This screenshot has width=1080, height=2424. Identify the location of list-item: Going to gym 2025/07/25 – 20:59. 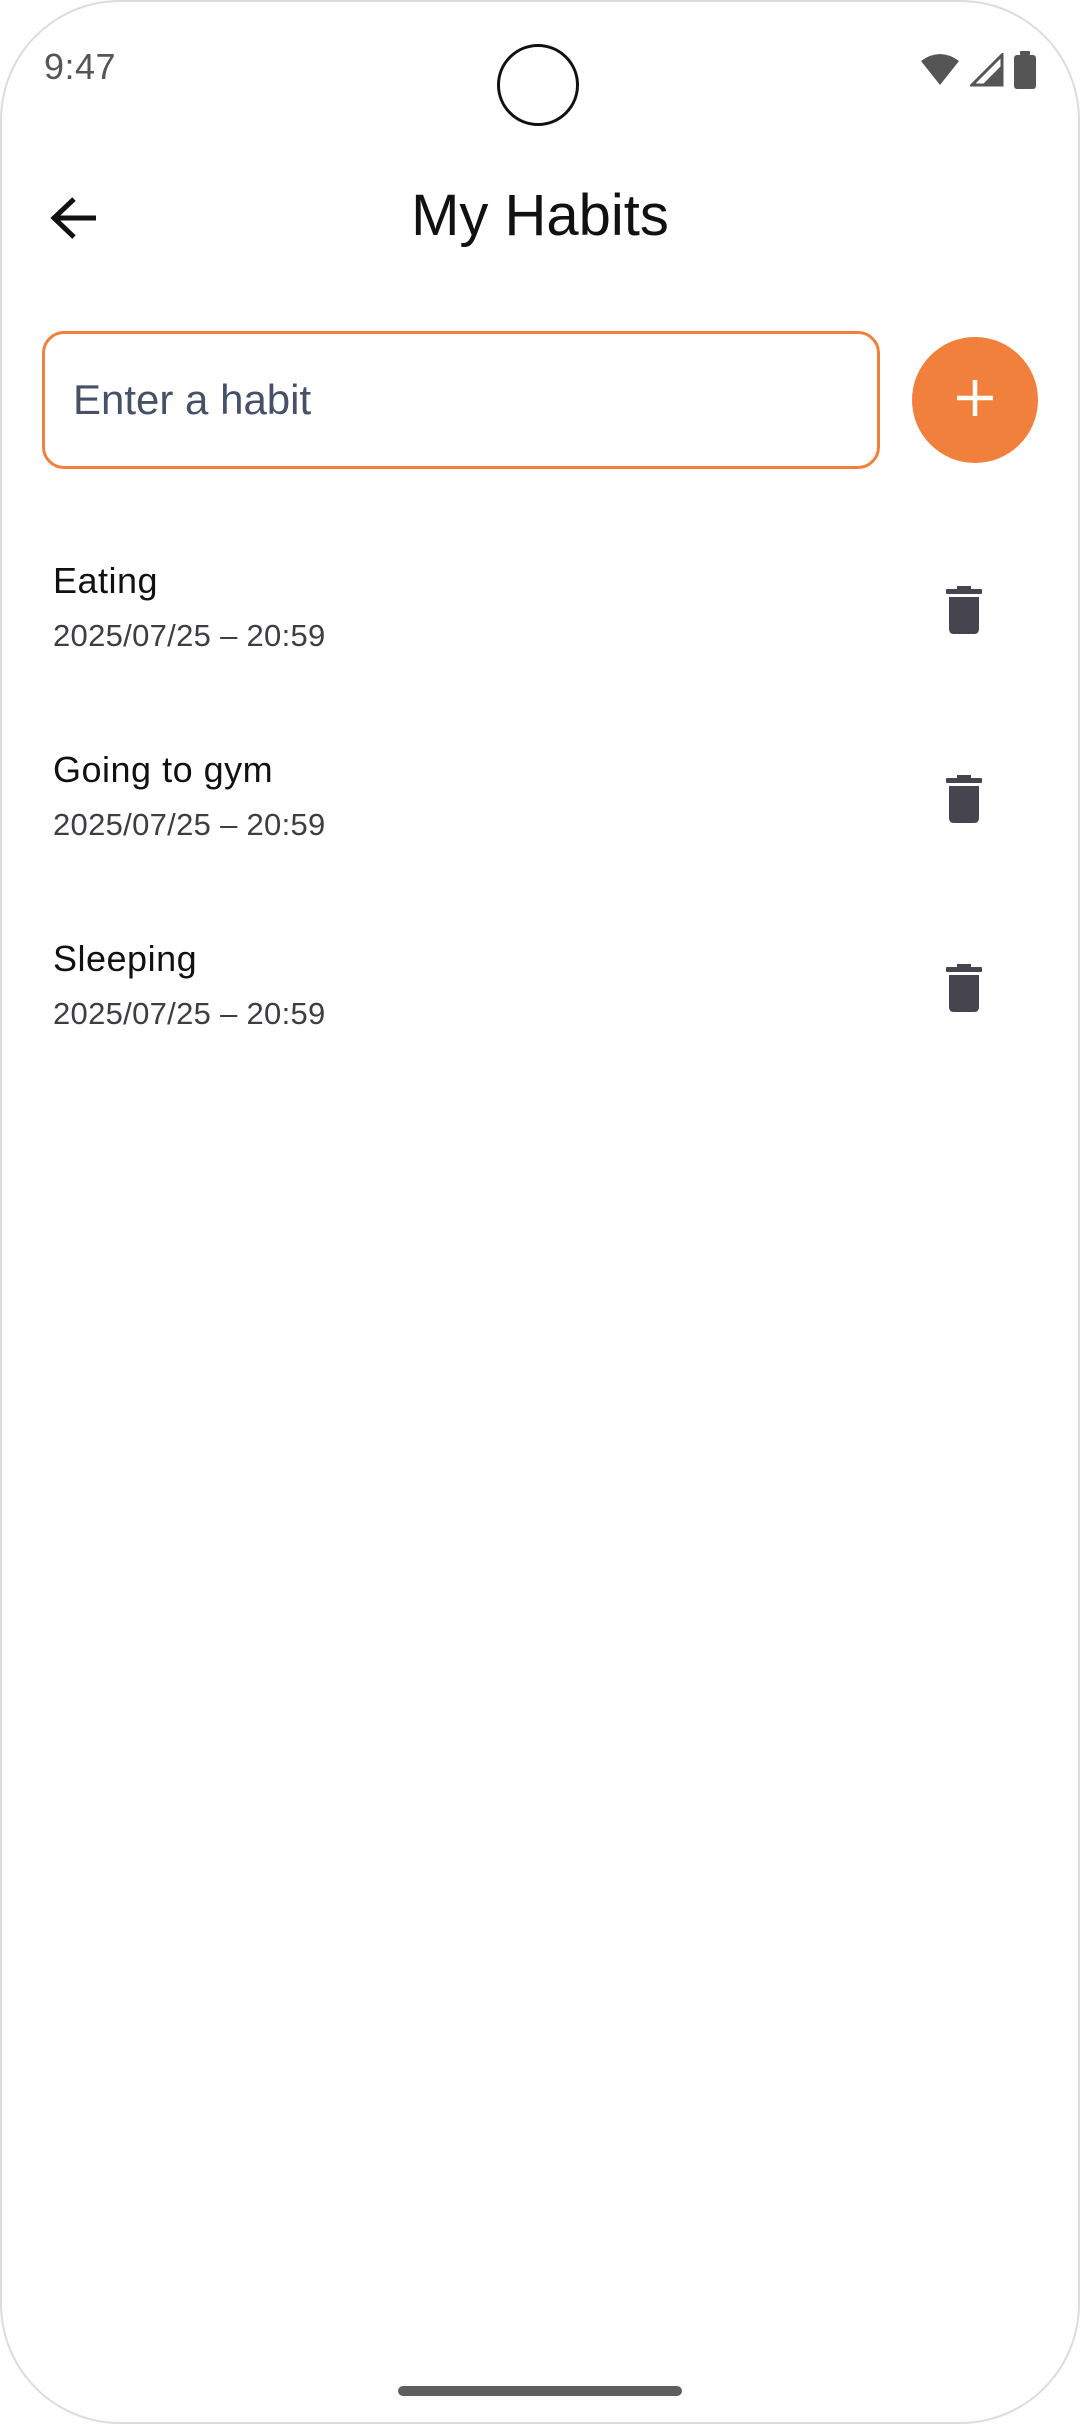
(540, 804).